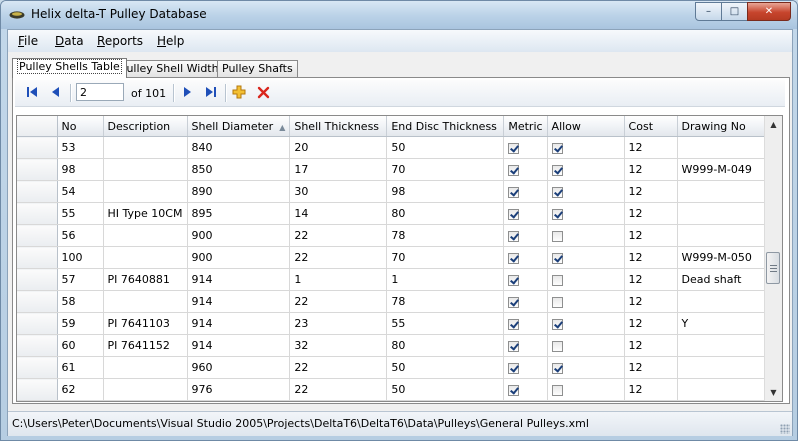 This screenshot has width=798, height=441. I want to click on move-first-icon, so click(32, 92).